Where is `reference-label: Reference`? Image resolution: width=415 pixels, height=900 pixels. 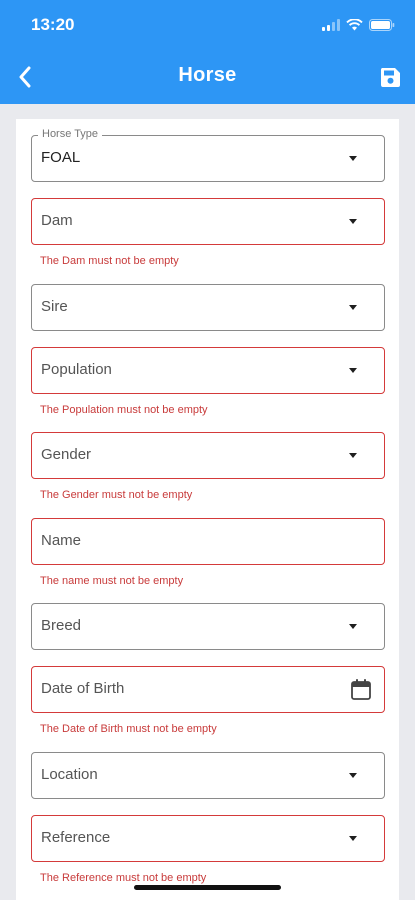 reference-label: Reference is located at coordinates (76, 837).